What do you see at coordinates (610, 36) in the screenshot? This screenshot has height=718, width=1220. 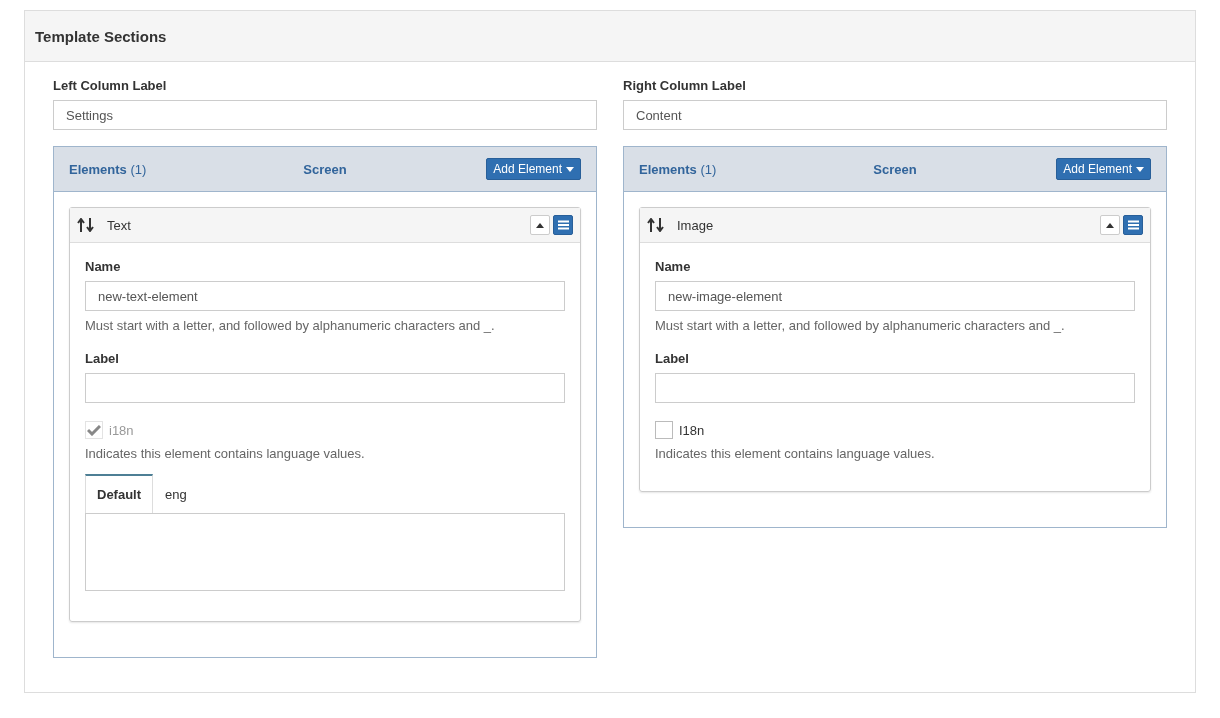 I see `panel-title: Template Sections` at bounding box center [610, 36].